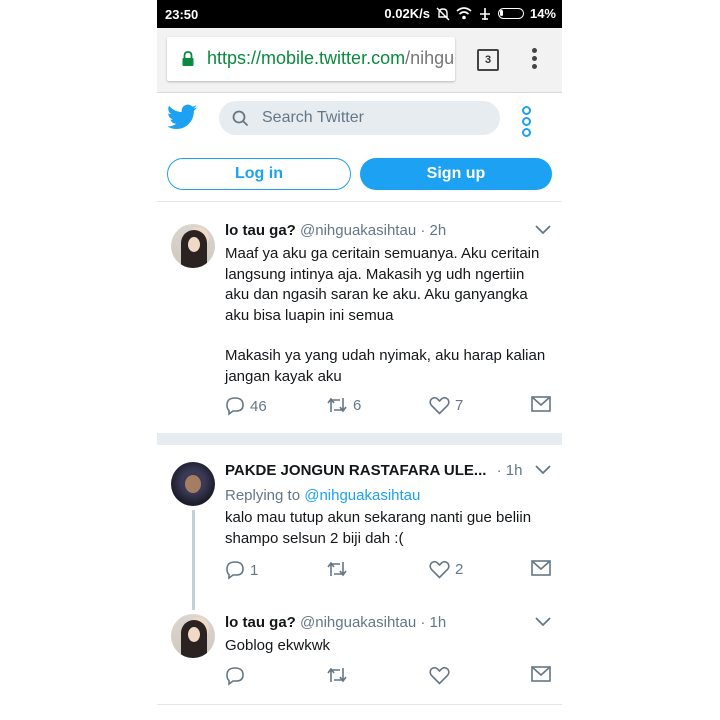 The width and height of the screenshot is (720, 720). I want to click on mute-icon, so click(443, 13).